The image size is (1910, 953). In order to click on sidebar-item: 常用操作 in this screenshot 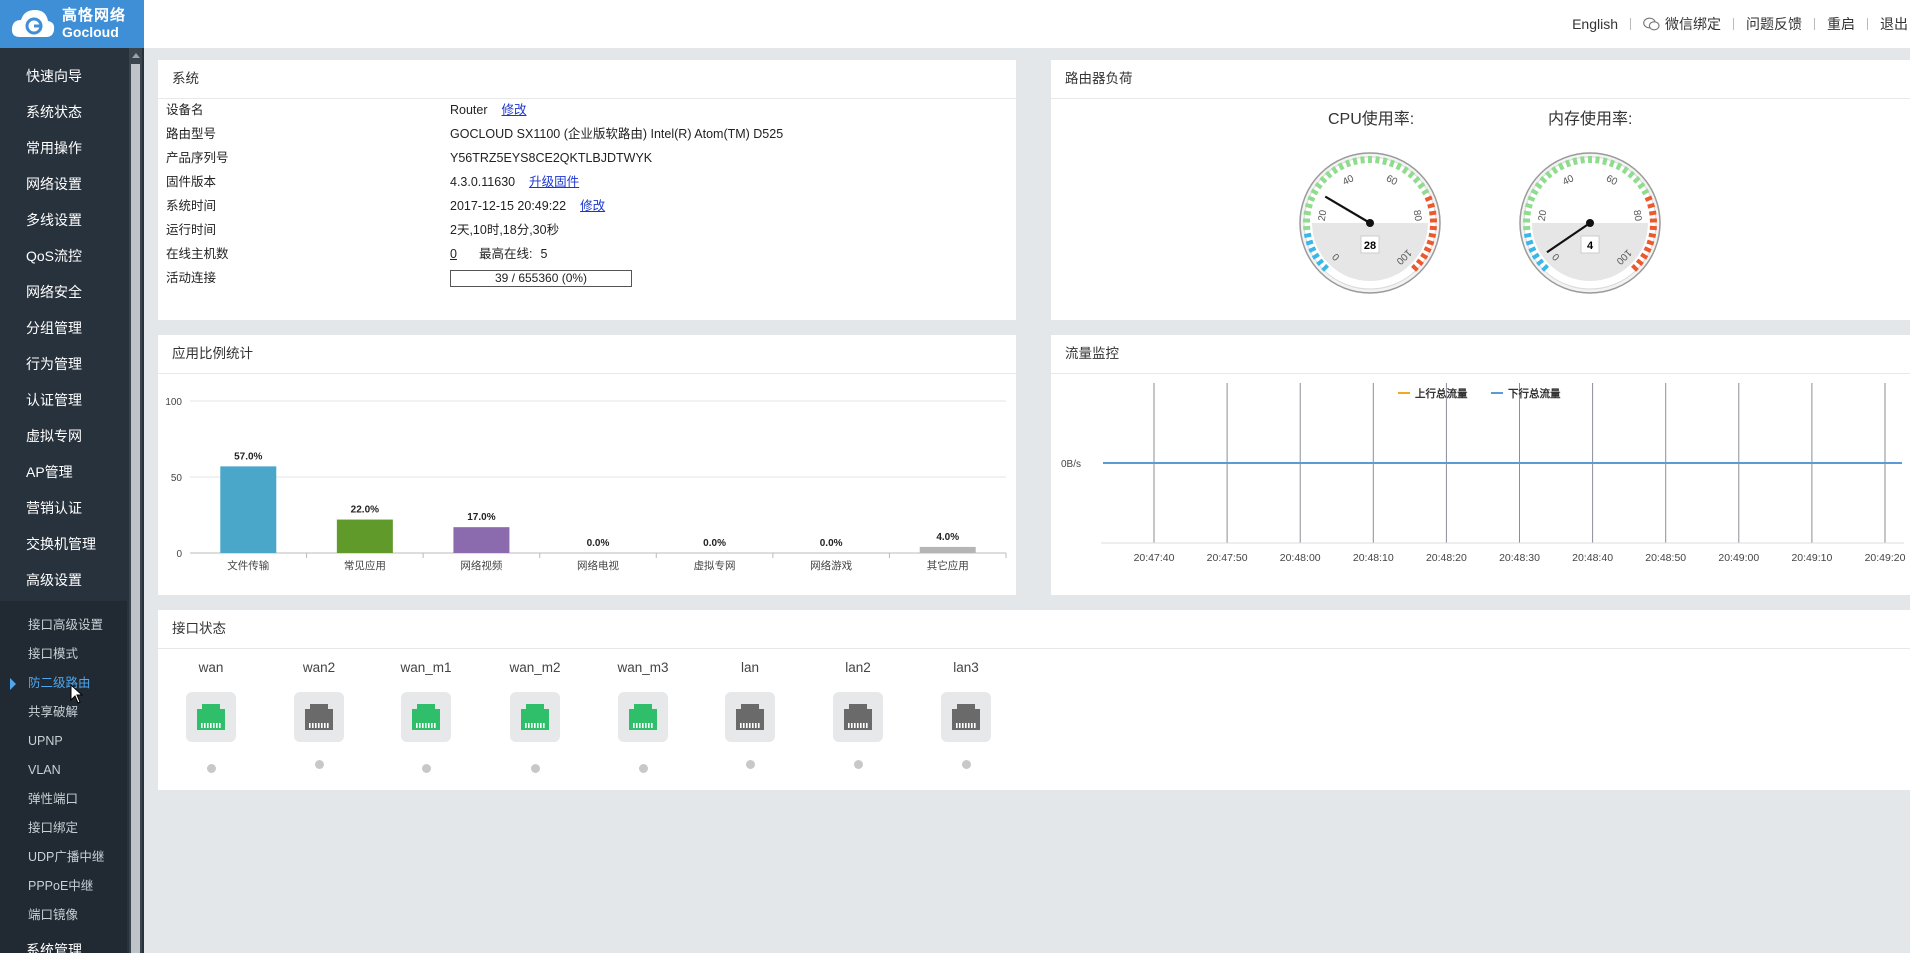, I will do `click(63, 148)`.